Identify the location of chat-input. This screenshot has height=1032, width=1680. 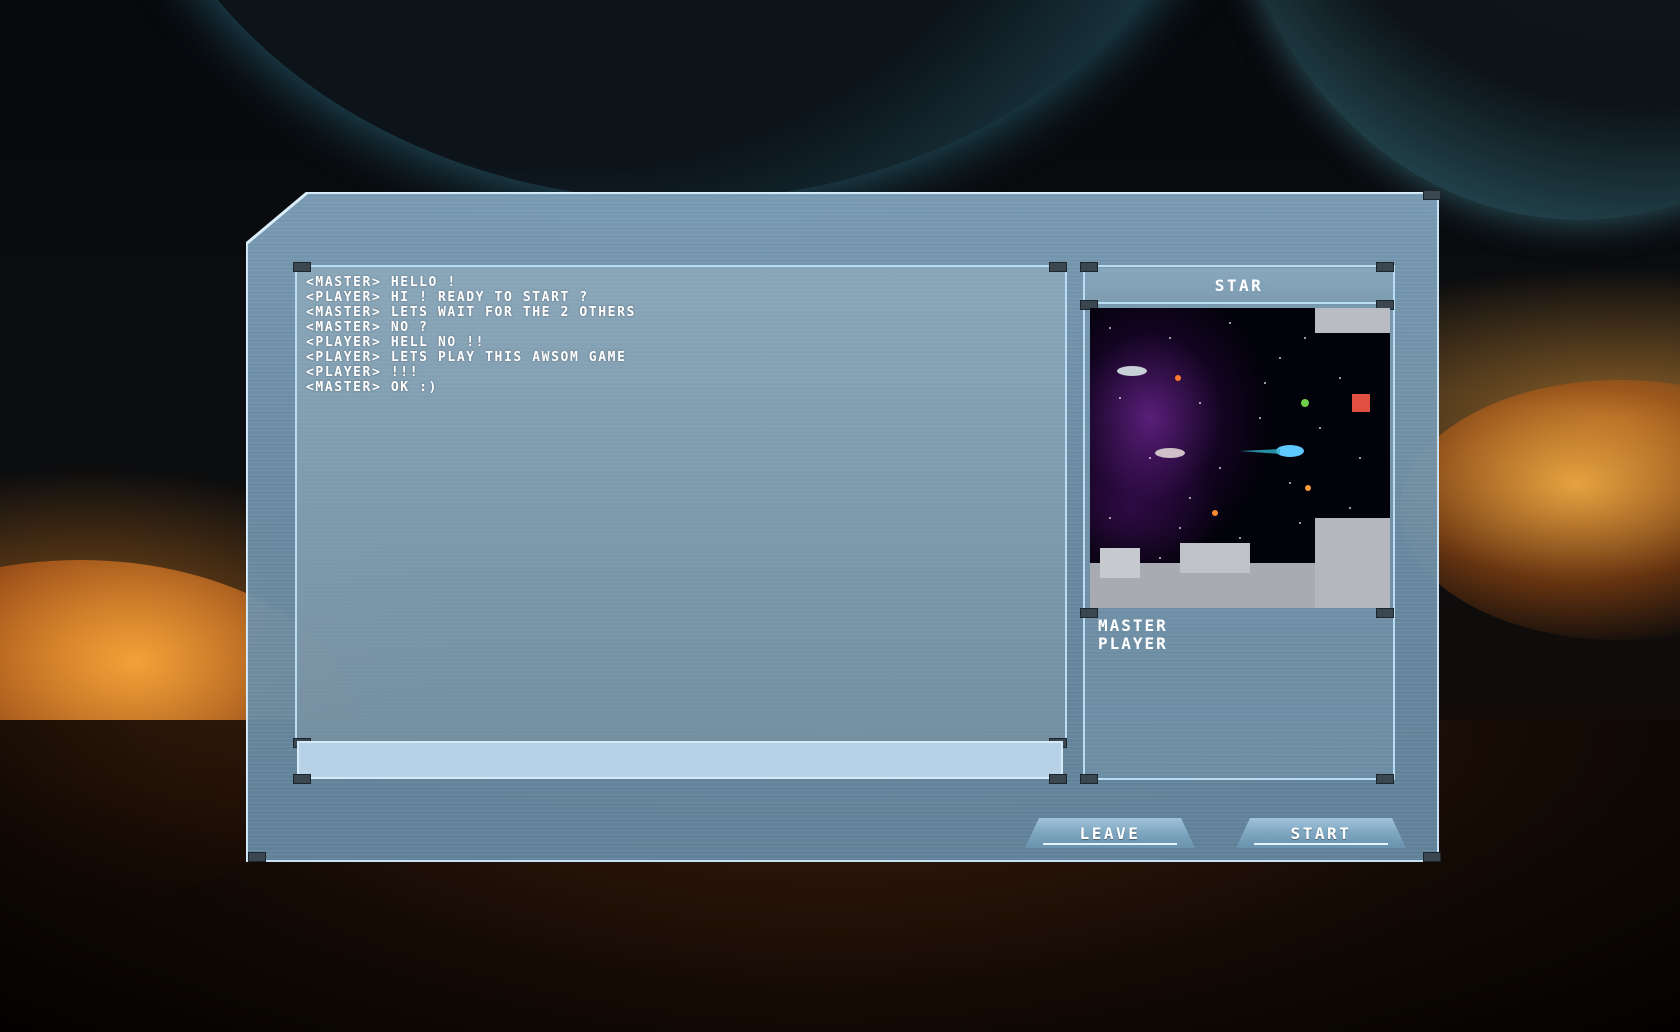
(680, 760).